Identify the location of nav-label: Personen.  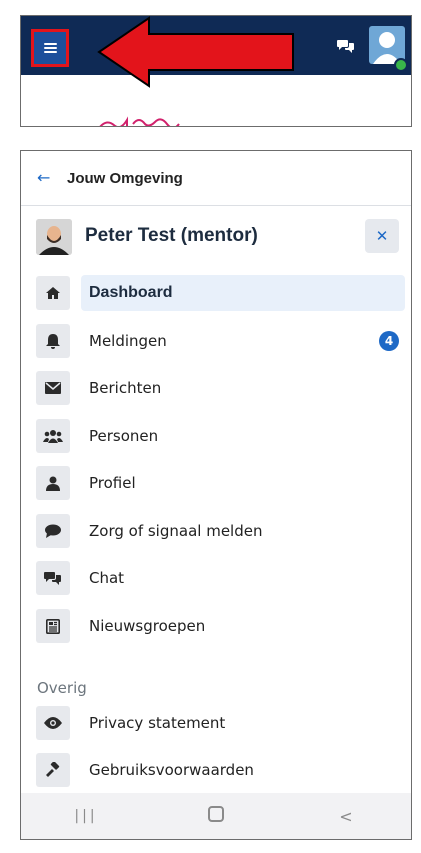
(124, 436).